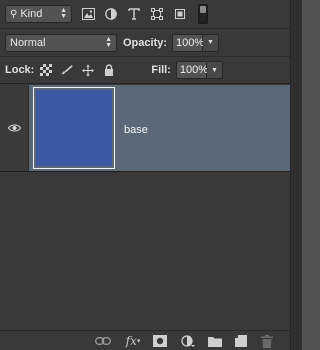 The height and width of the screenshot is (350, 320). Describe the element at coordinates (203, 14) in the screenshot. I see `filter-toggle-switch` at that location.